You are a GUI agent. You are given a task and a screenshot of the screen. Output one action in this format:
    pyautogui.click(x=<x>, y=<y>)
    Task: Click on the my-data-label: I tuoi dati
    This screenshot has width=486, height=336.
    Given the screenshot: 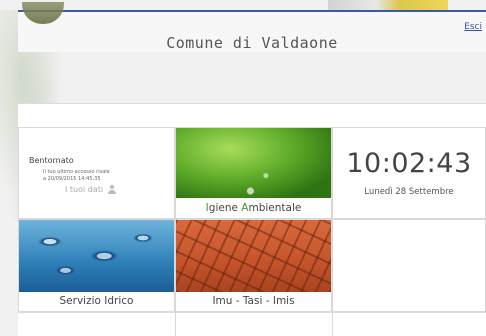 What is the action you would take?
    pyautogui.click(x=84, y=189)
    